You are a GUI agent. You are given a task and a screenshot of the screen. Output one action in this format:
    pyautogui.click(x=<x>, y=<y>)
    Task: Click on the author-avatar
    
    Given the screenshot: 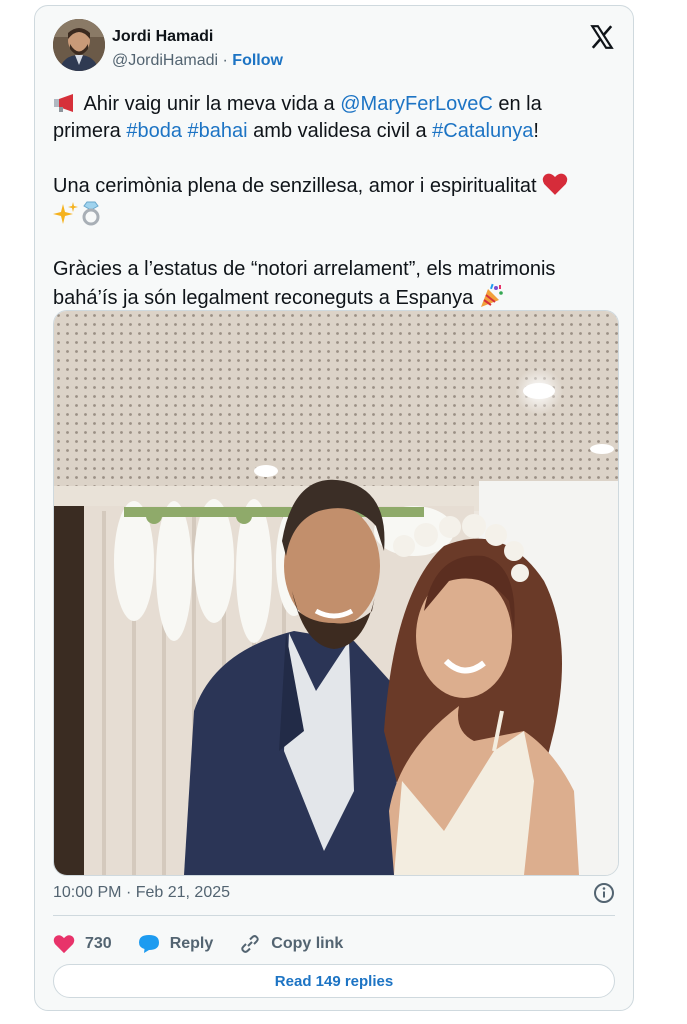 What is the action you would take?
    pyautogui.click(x=79, y=45)
    